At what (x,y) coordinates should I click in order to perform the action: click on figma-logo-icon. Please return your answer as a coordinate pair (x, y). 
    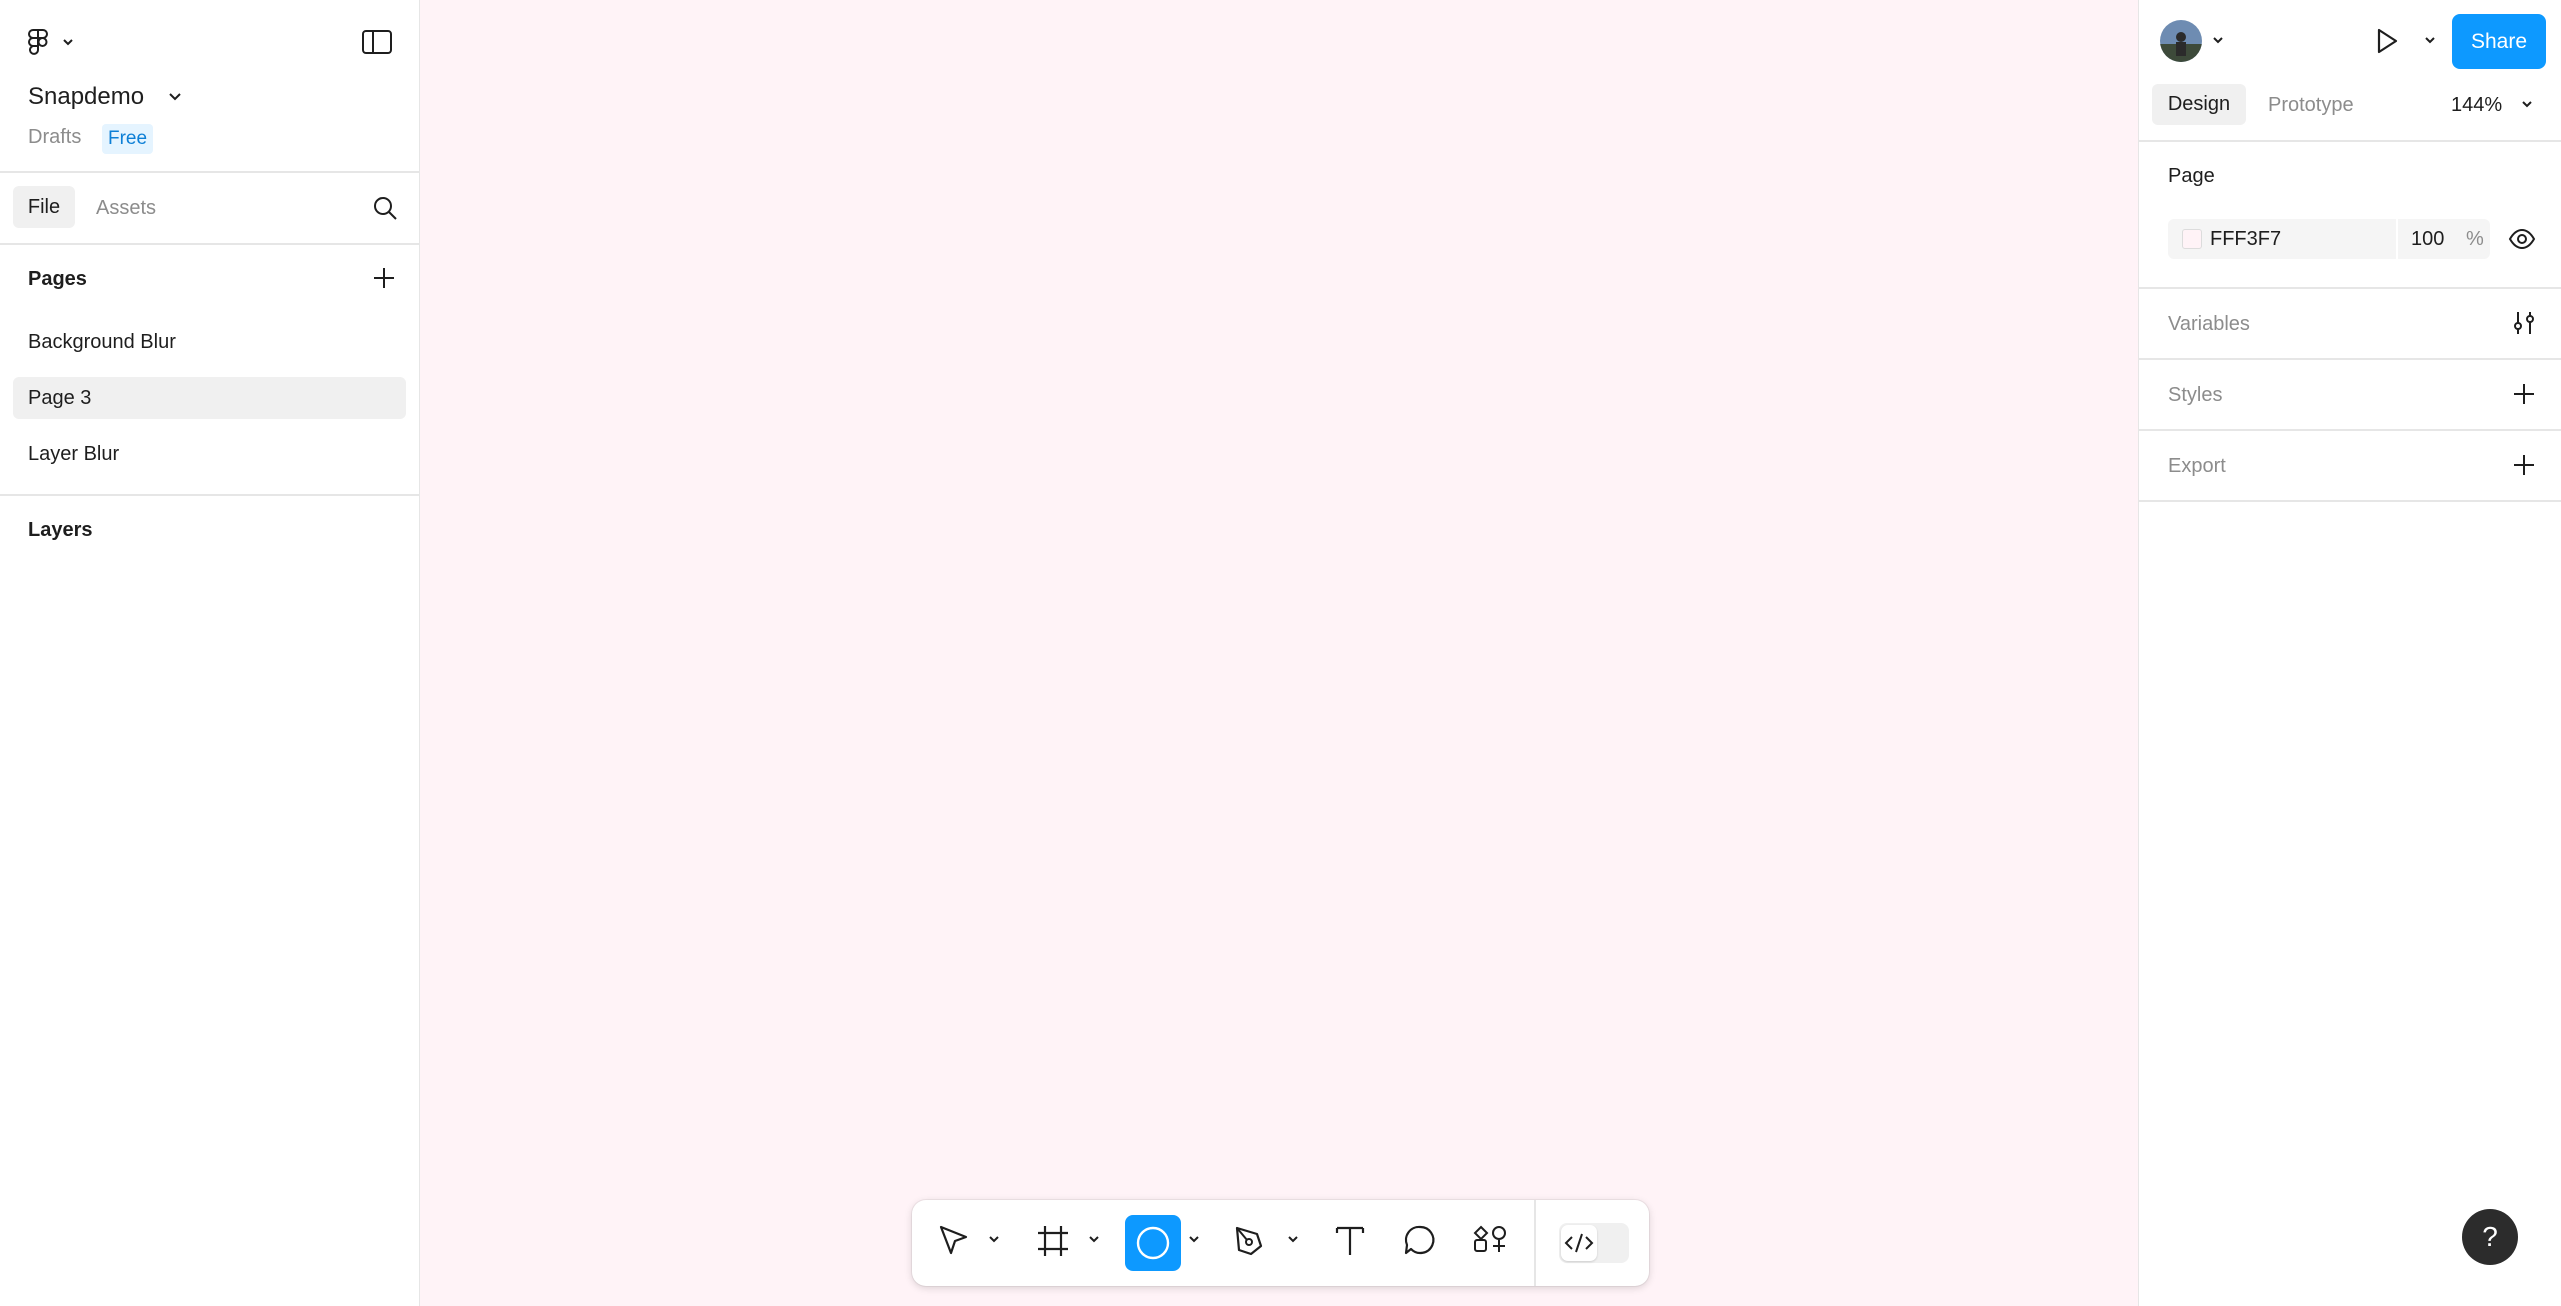
    Looking at the image, I should click on (38, 42).